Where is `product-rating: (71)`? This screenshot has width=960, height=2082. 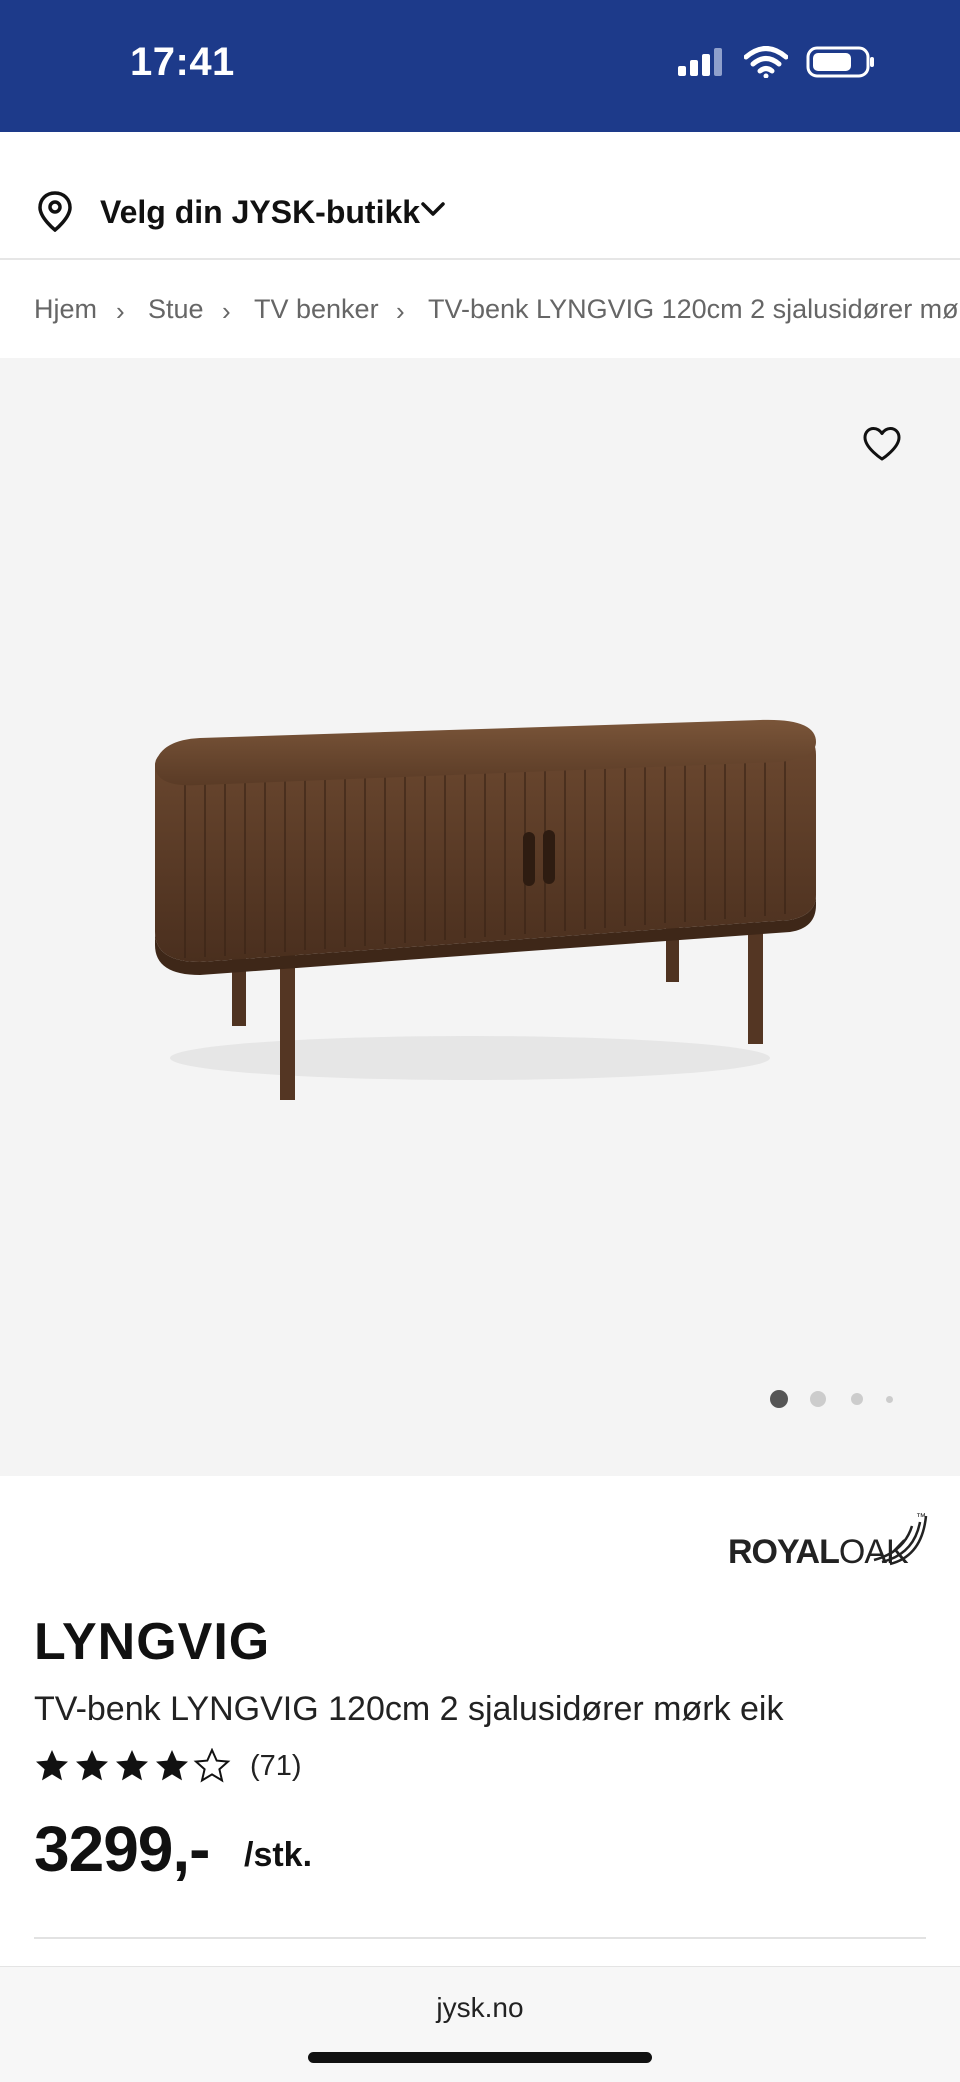 product-rating: (71) is located at coordinates (168, 1766).